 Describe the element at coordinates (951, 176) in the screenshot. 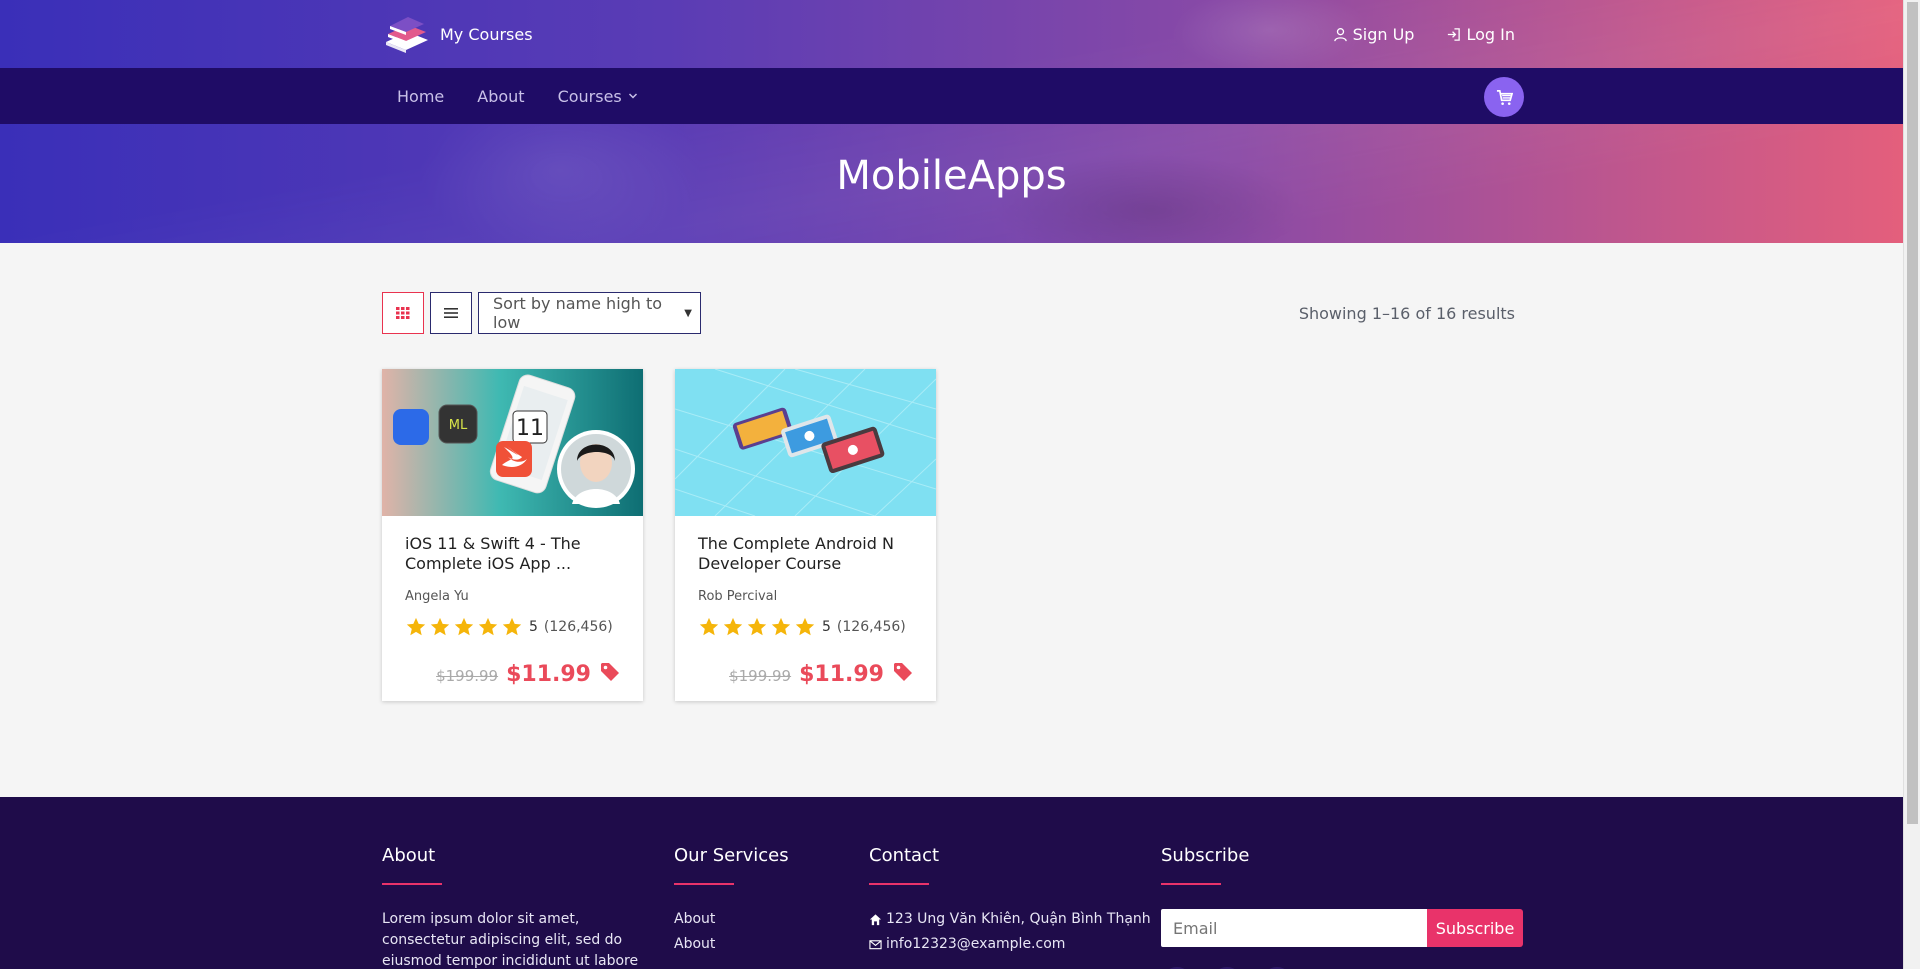

I see `page-title: MobileApps` at that location.